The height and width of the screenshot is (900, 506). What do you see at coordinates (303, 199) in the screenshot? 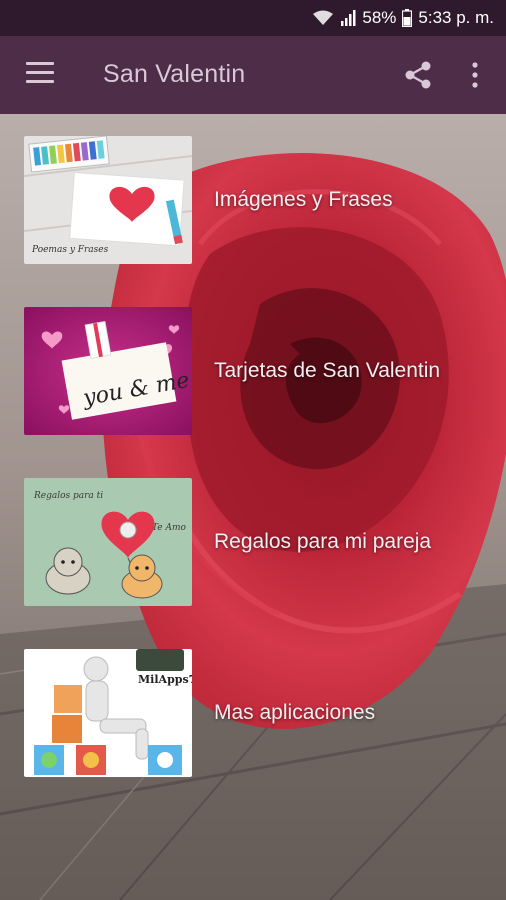
I see `label-imagenes-frases: Imágenes y Frases` at bounding box center [303, 199].